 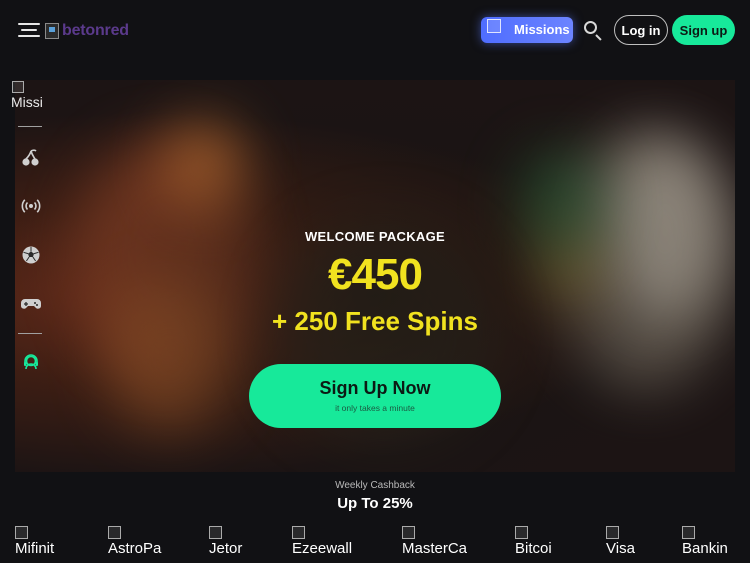 What do you see at coordinates (31, 230) in the screenshot?
I see `left-rail: Missi` at bounding box center [31, 230].